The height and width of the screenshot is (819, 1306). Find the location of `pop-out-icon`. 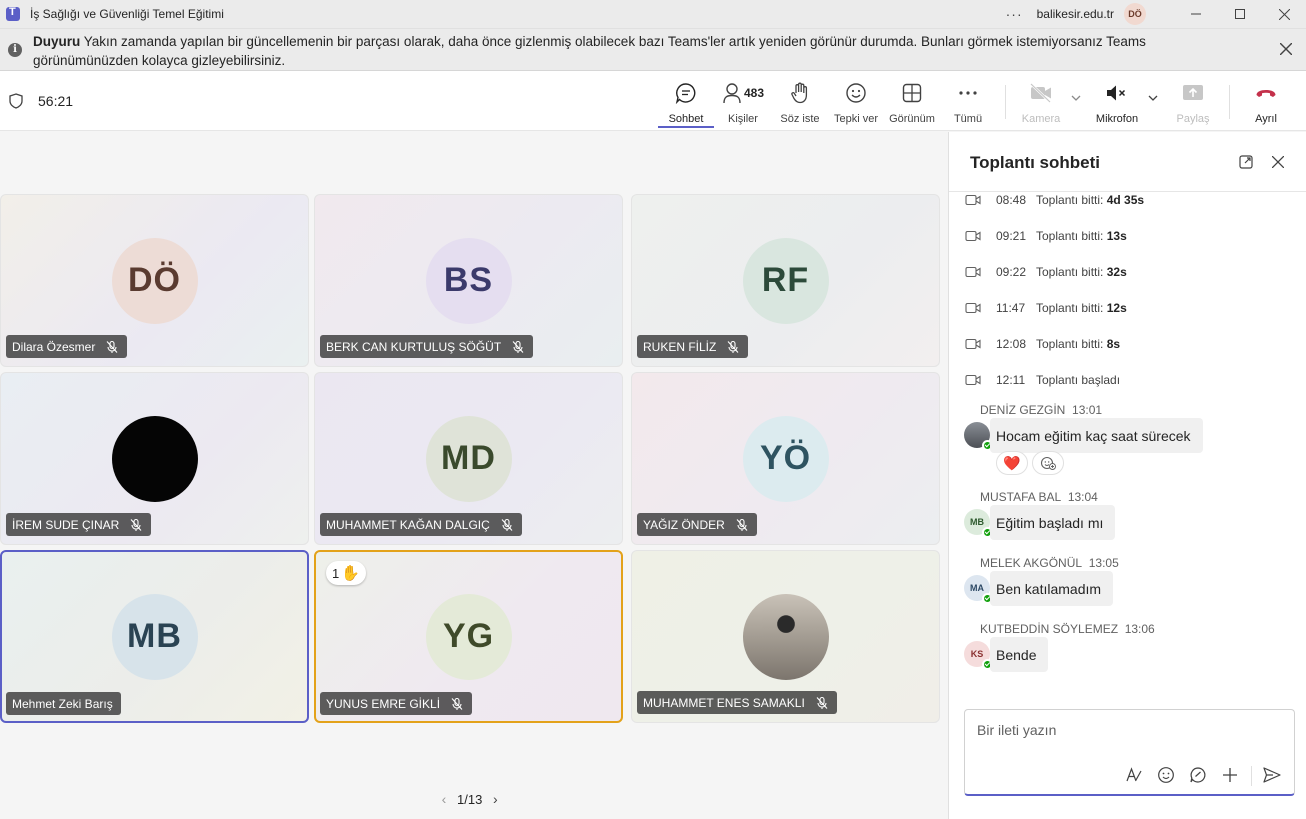

pop-out-icon is located at coordinates (1246, 162).